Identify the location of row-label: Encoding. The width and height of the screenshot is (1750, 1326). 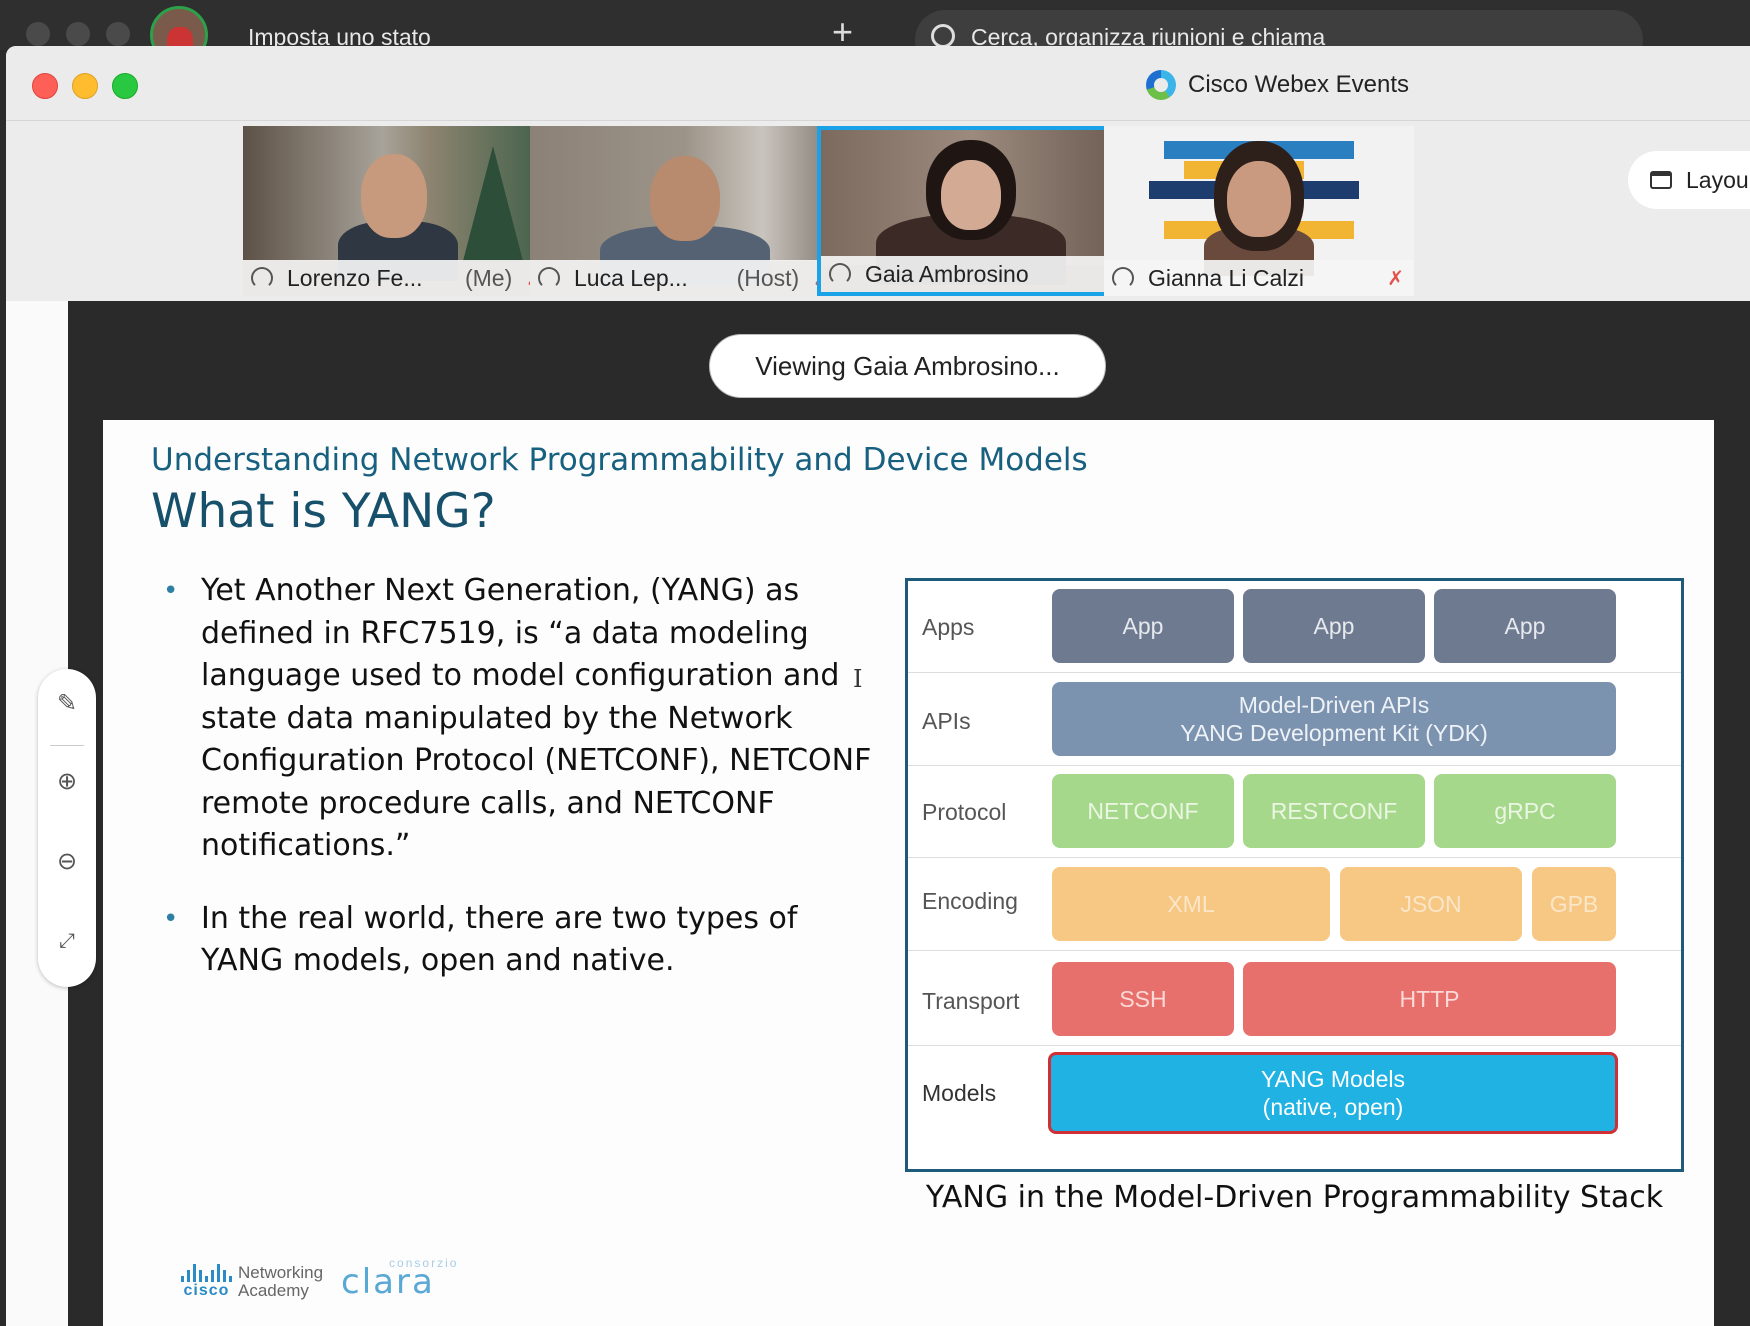
(970, 901).